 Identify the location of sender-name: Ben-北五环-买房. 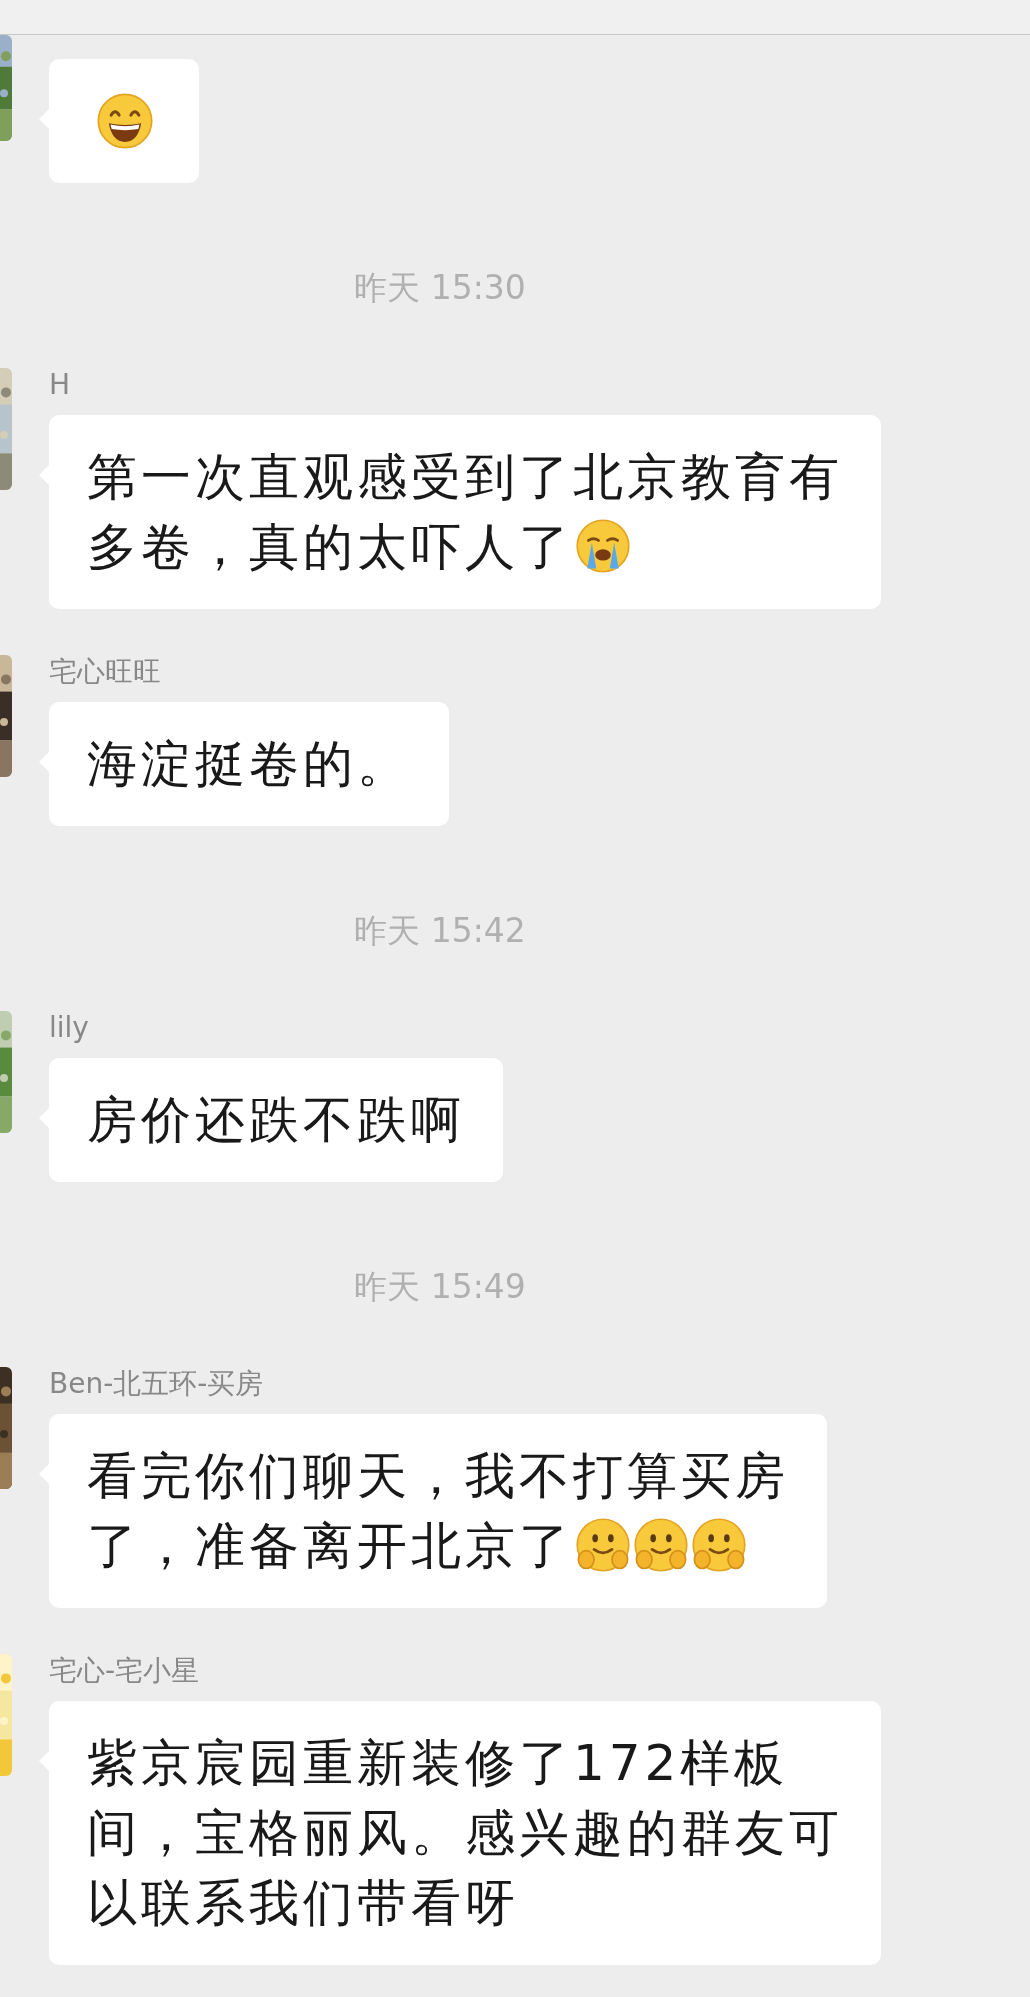
(156, 1384).